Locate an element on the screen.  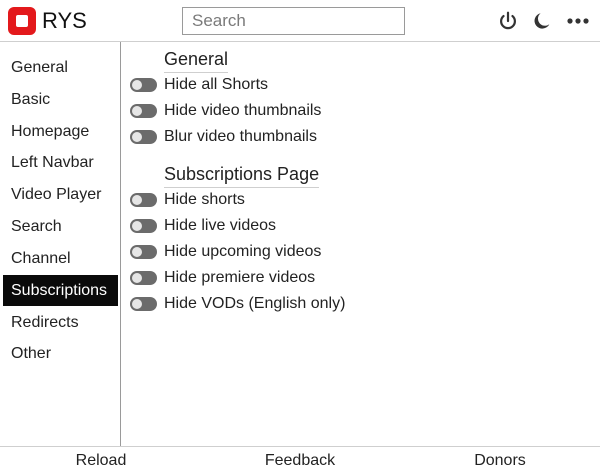
sidebar-item-general: General is located at coordinates (60, 67).